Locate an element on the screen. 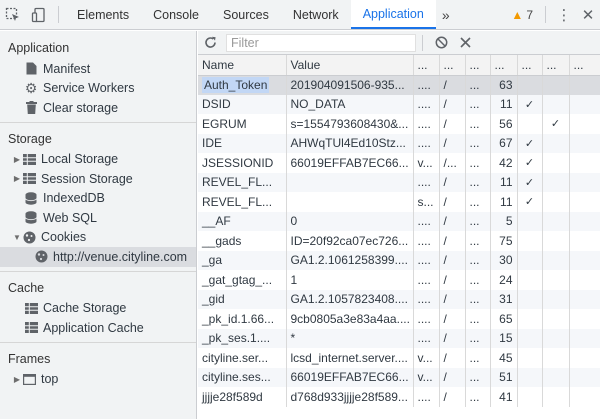 The image size is (600, 419). table-row: REVEL_FL... s... /... 11 ✓ is located at coordinates (399, 202).